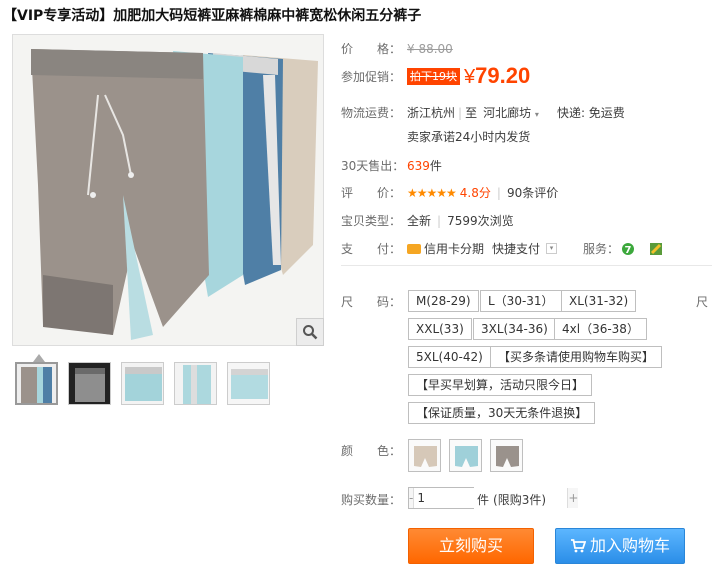 The image size is (712, 569). I want to click on quantity-label: 购买数量：, so click(371, 500).